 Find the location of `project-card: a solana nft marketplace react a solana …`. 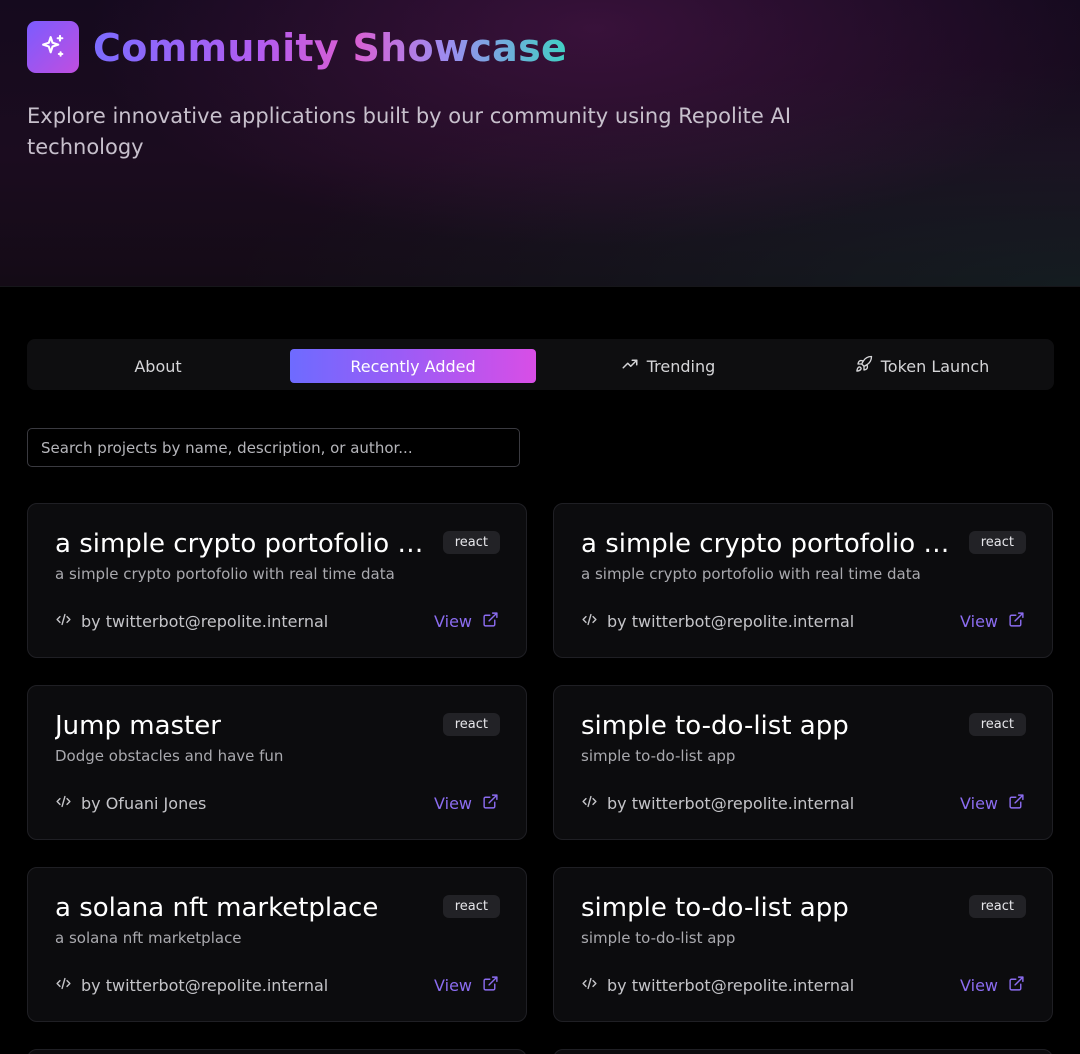

project-card: a solana nft marketplace react a solana … is located at coordinates (277, 944).